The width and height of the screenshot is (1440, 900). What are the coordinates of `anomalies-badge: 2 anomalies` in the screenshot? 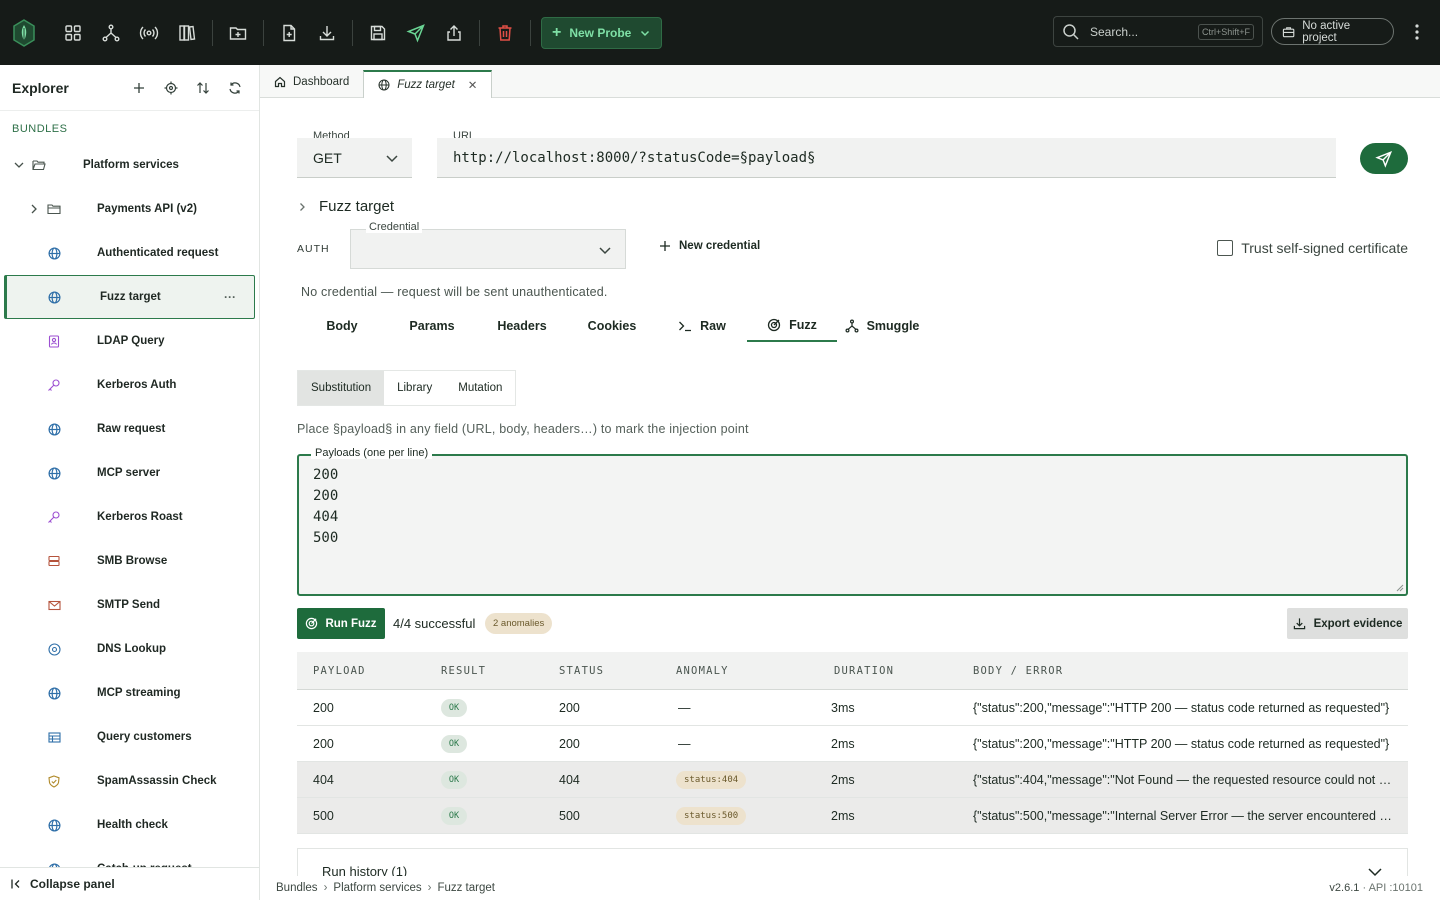 It's located at (519, 623).